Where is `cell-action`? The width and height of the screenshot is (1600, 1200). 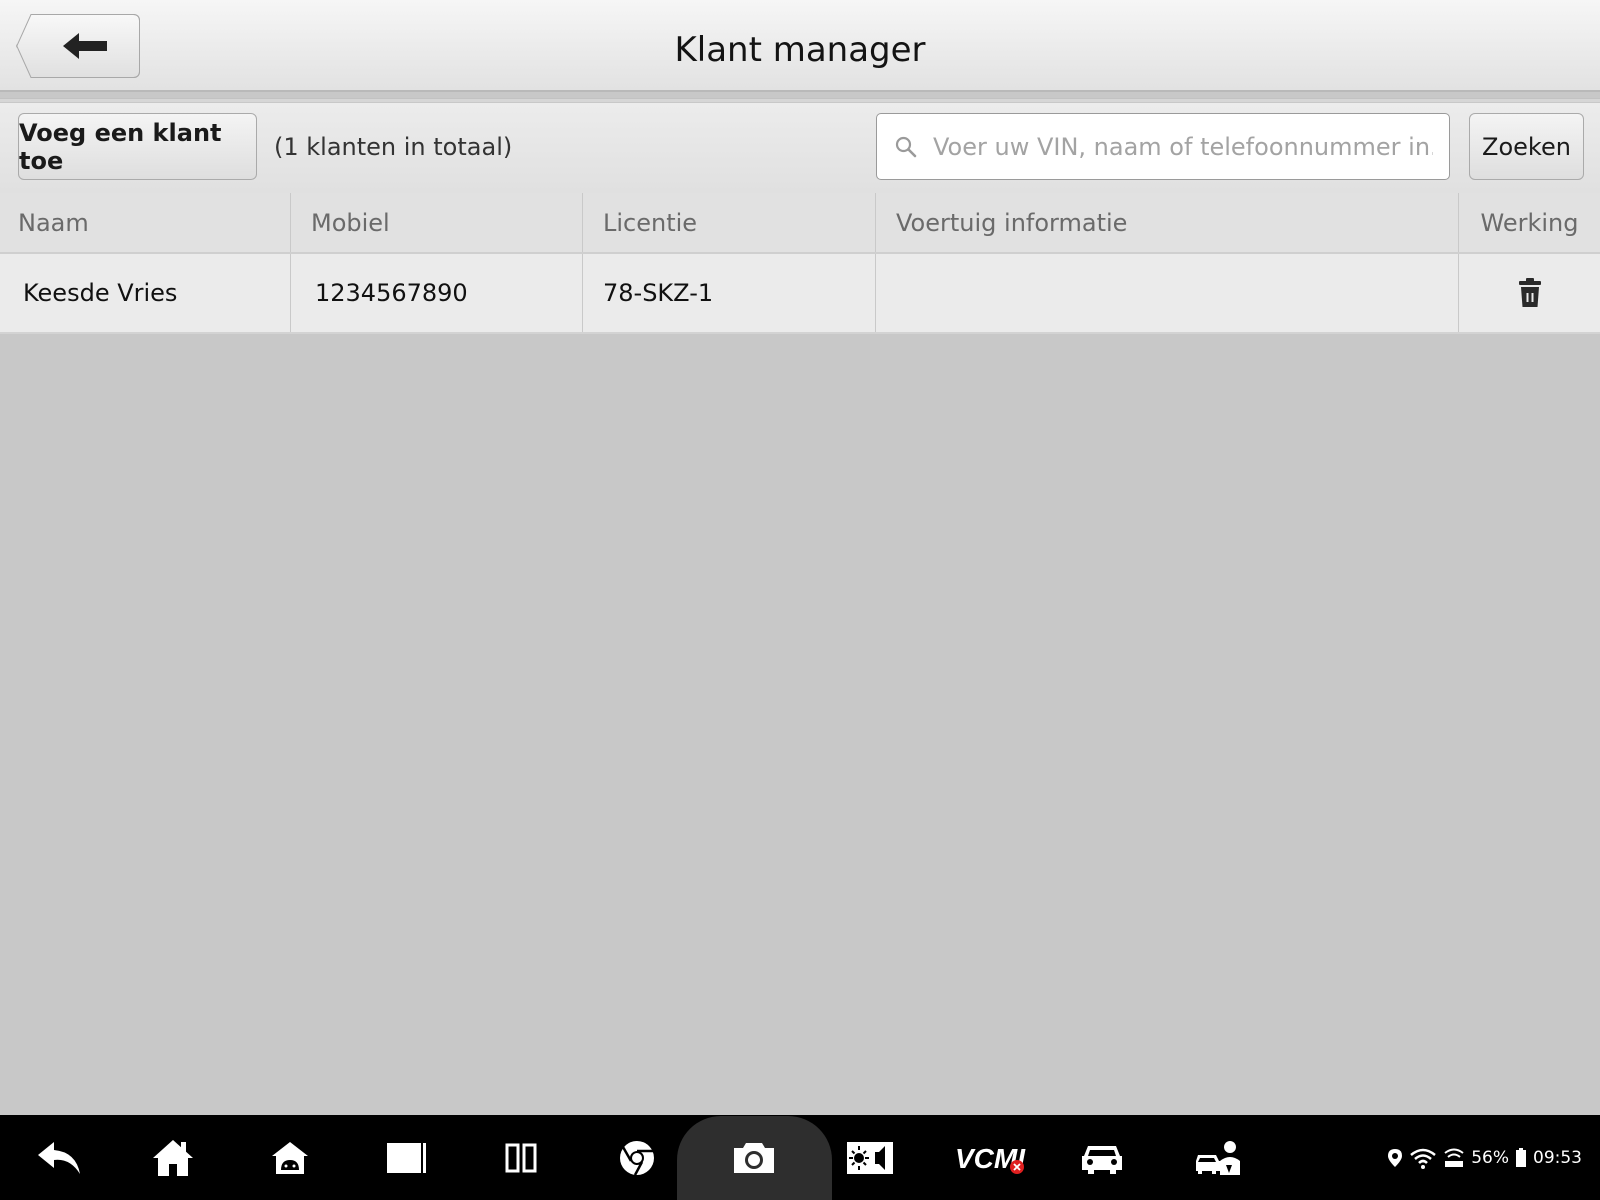
cell-action is located at coordinates (1529, 293).